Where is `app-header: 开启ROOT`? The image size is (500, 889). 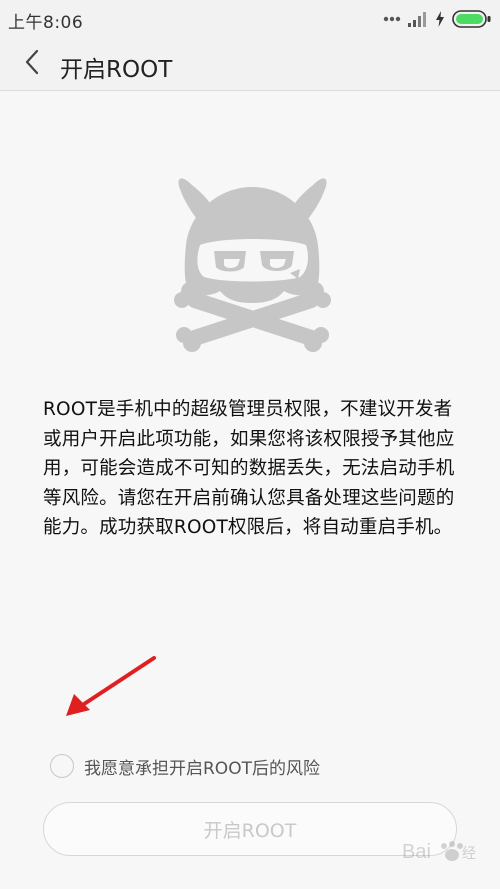
app-header: 开启ROOT is located at coordinates (250, 64).